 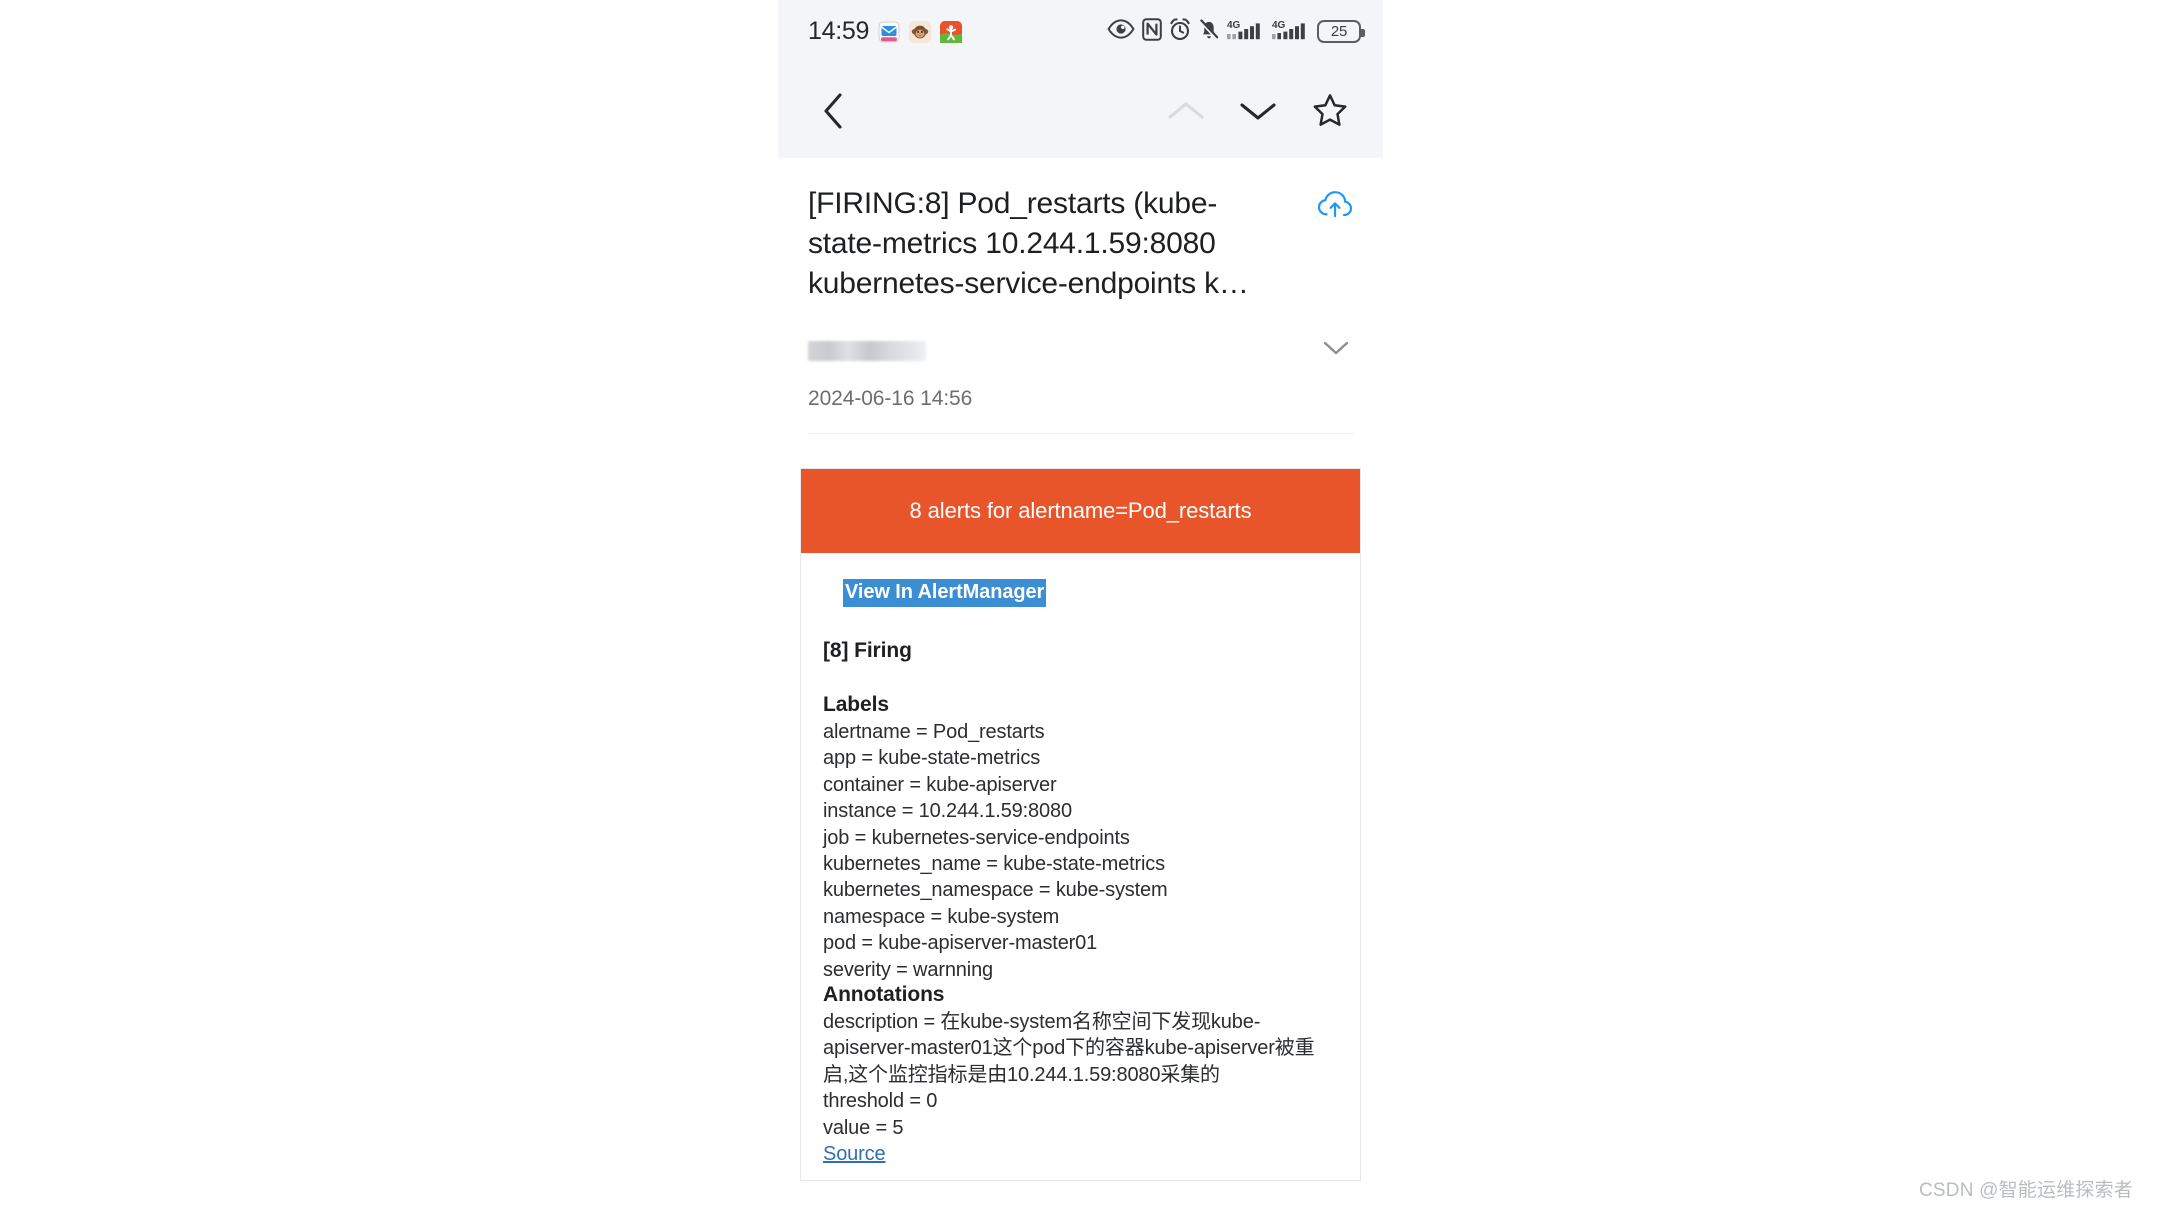 What do you see at coordinates (995, 890) in the screenshot?
I see `label-item: kubernetes_namespace = kube-system` at bounding box center [995, 890].